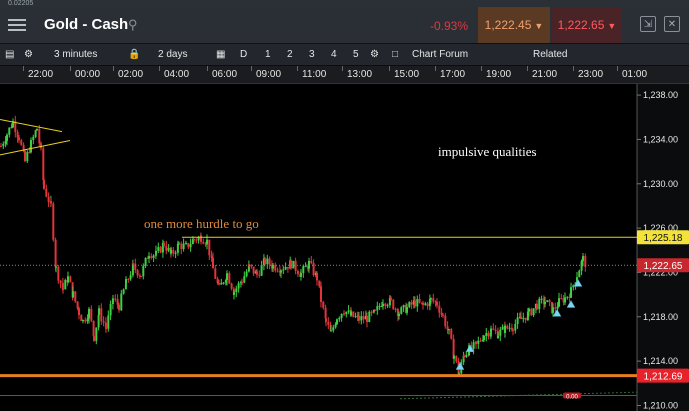  I want to click on layout-2-button: 2, so click(290, 54).